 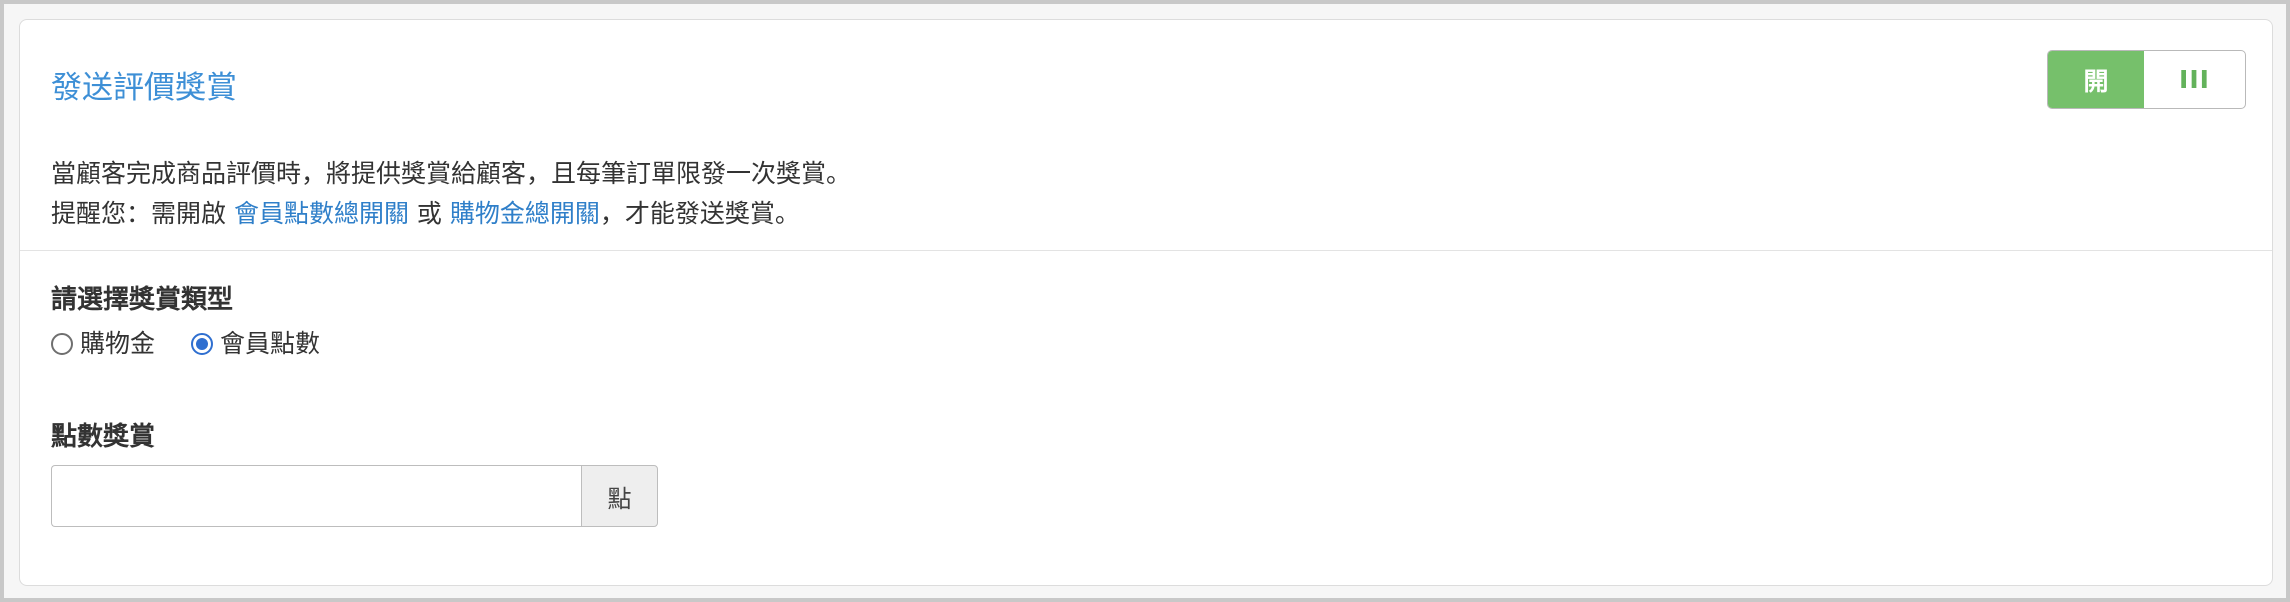 What do you see at coordinates (699, 213) in the screenshot?
I see `reminder-suffix: ，才能發送獎賞。` at bounding box center [699, 213].